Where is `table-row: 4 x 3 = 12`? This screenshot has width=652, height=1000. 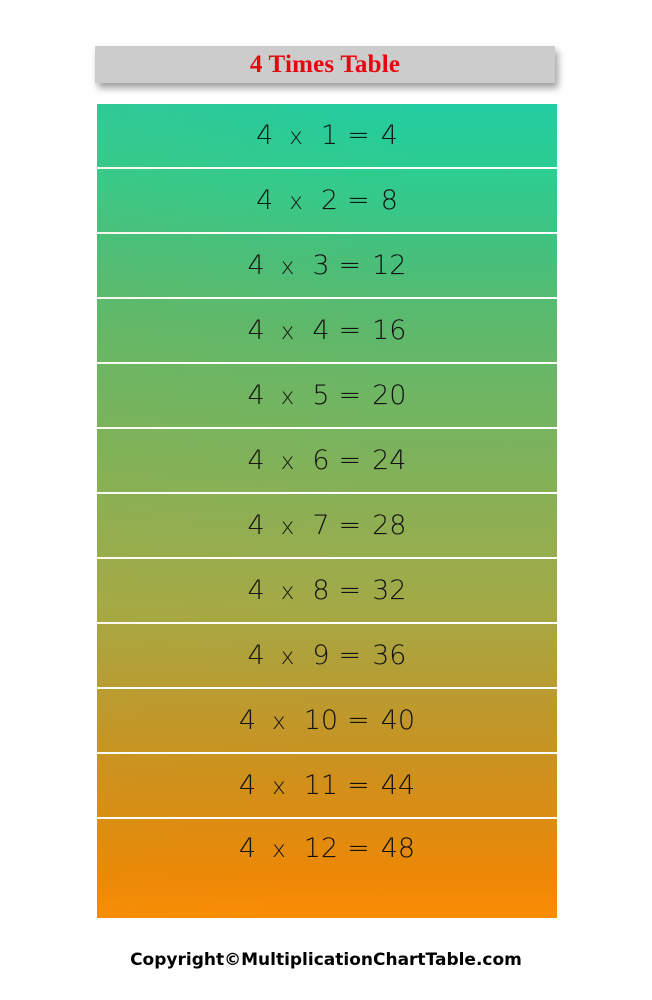 table-row: 4 x 3 = 12 is located at coordinates (327, 266).